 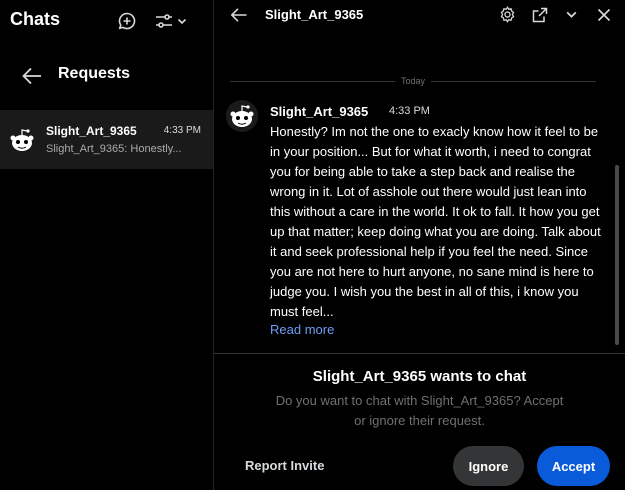 What do you see at coordinates (488, 466) in the screenshot?
I see `ignore-button: Ignore` at bounding box center [488, 466].